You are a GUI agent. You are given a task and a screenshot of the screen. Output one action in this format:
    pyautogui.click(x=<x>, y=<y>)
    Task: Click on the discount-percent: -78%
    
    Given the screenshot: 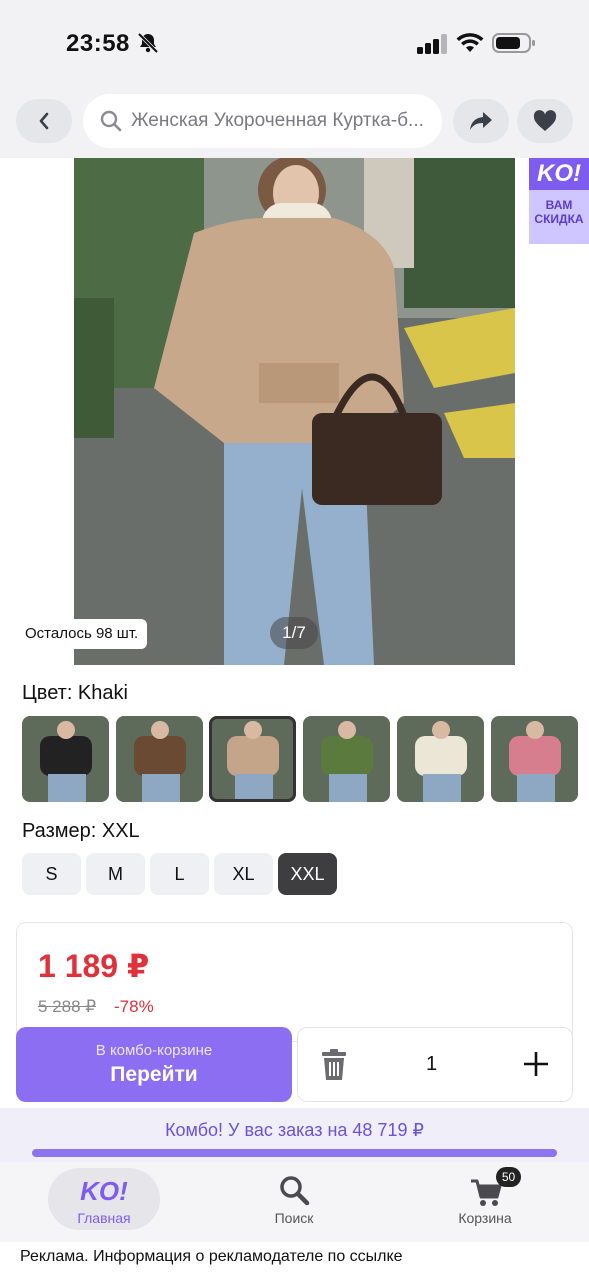 What is the action you would take?
    pyautogui.click(x=134, y=1006)
    